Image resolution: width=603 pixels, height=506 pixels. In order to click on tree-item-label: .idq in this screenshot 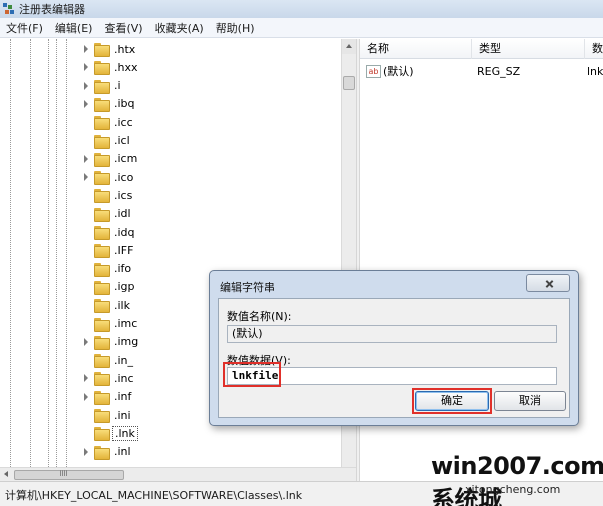, I will do `click(124, 232)`.